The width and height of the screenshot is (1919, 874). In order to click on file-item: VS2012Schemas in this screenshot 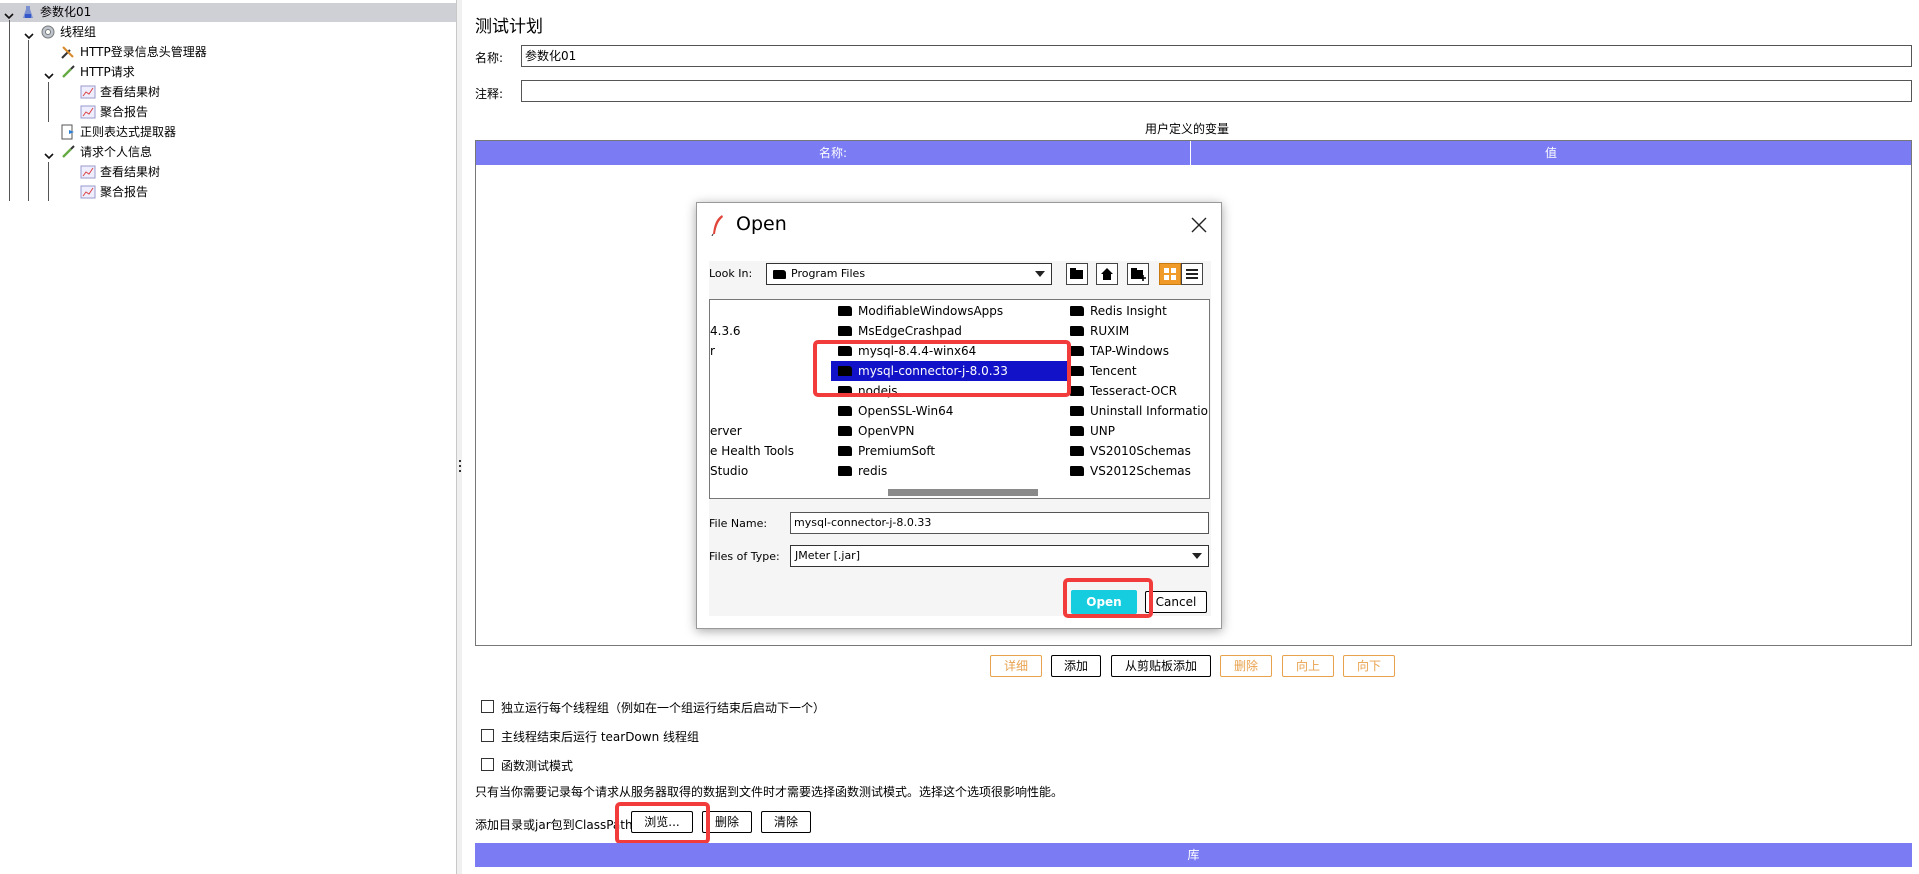, I will do `click(1130, 471)`.